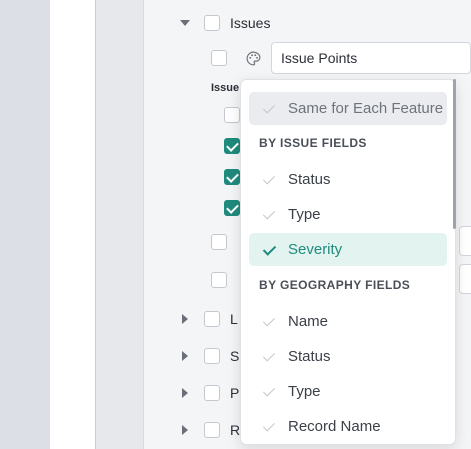  Describe the element at coordinates (348, 321) in the screenshot. I see `option-geo-name: Name` at that location.